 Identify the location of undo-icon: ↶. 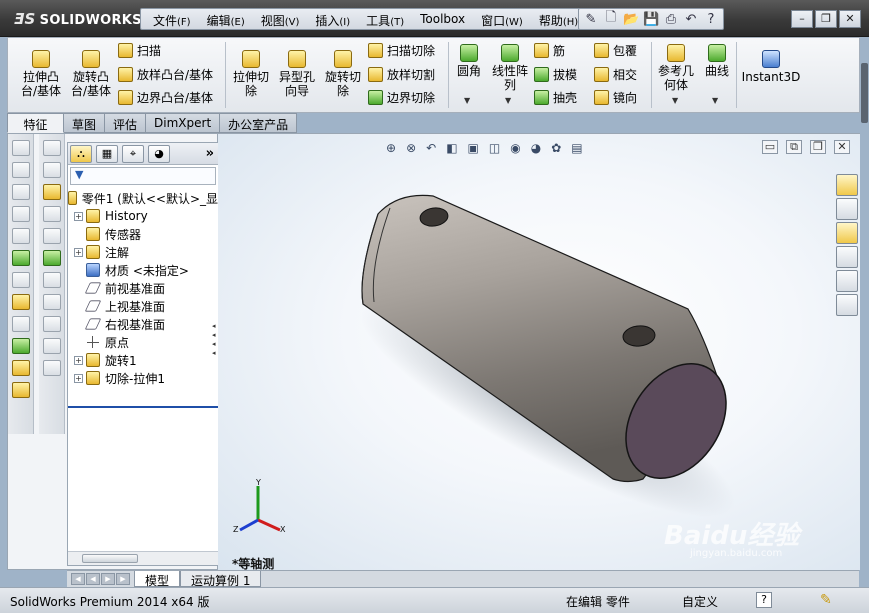
(691, 19).